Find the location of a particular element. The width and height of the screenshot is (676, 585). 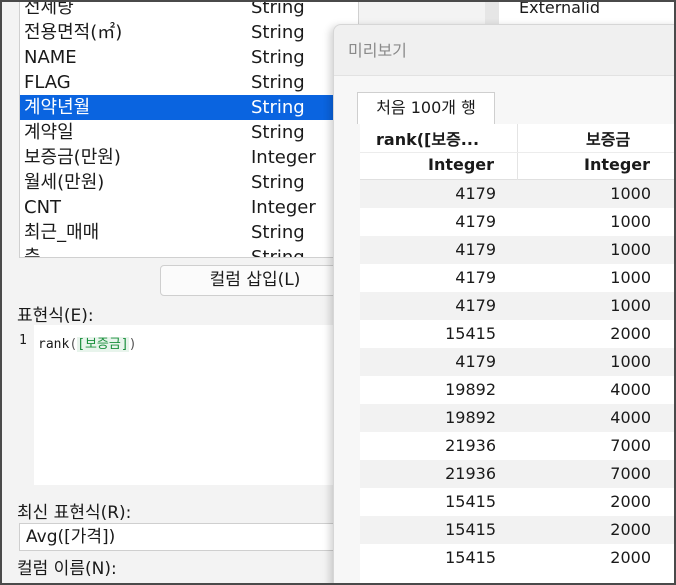

expression-gutter is located at coordinates (25, 405).